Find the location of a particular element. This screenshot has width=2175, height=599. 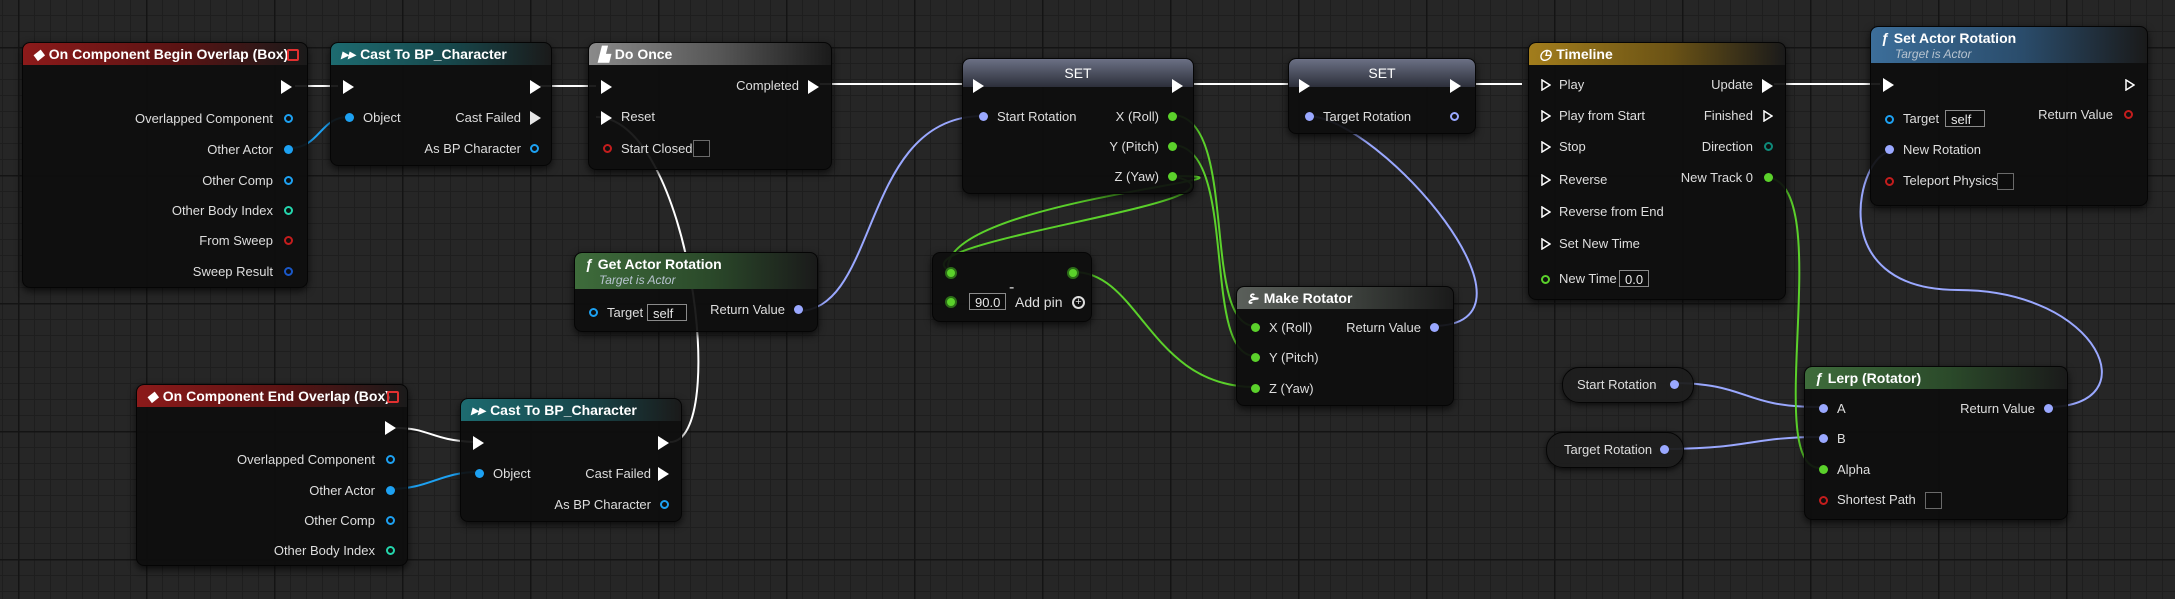

set-target-rotation-node: SET Target Rotation is located at coordinates (1382, 96).